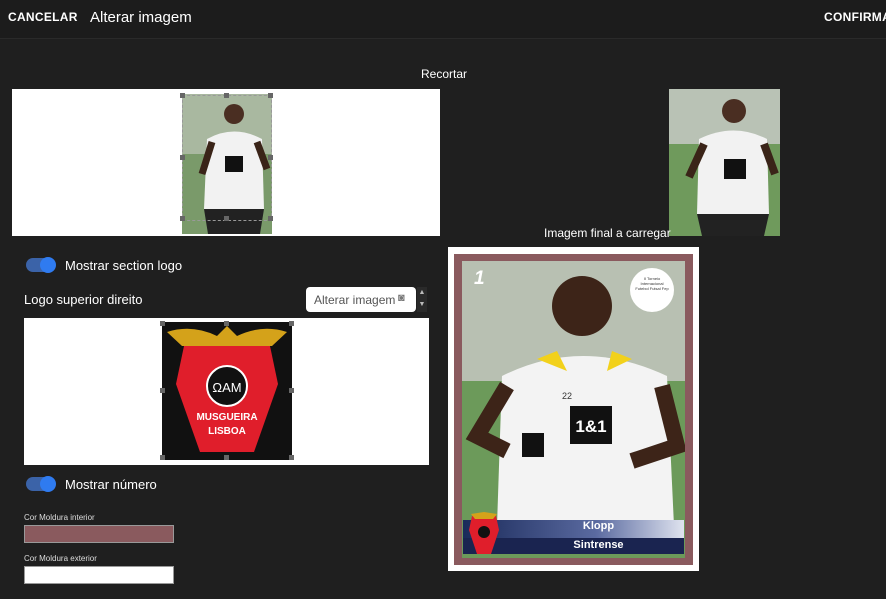  I want to click on badge-line1: MUSGUEIRA, so click(226, 417).